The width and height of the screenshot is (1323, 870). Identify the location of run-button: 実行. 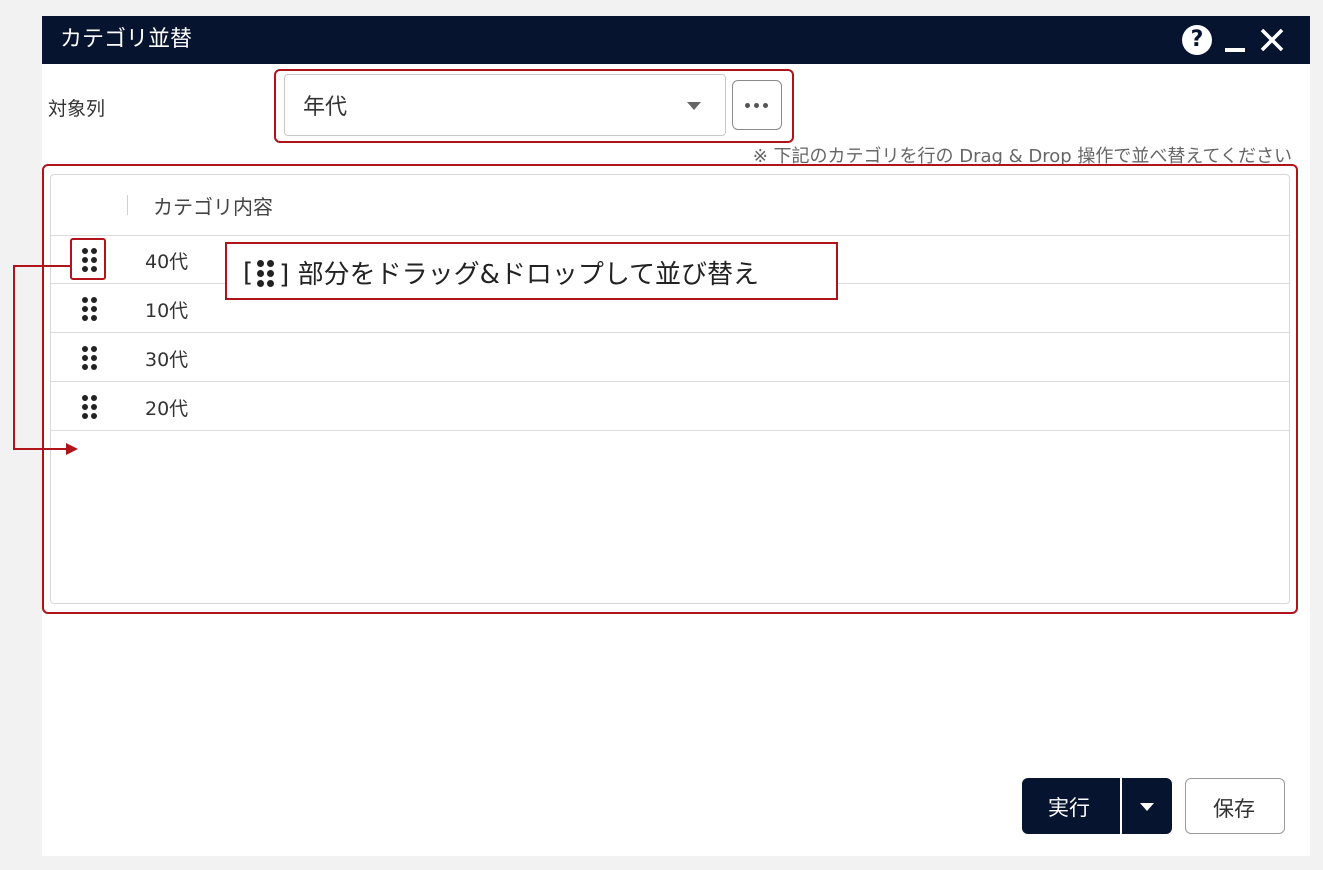
(1097, 806).